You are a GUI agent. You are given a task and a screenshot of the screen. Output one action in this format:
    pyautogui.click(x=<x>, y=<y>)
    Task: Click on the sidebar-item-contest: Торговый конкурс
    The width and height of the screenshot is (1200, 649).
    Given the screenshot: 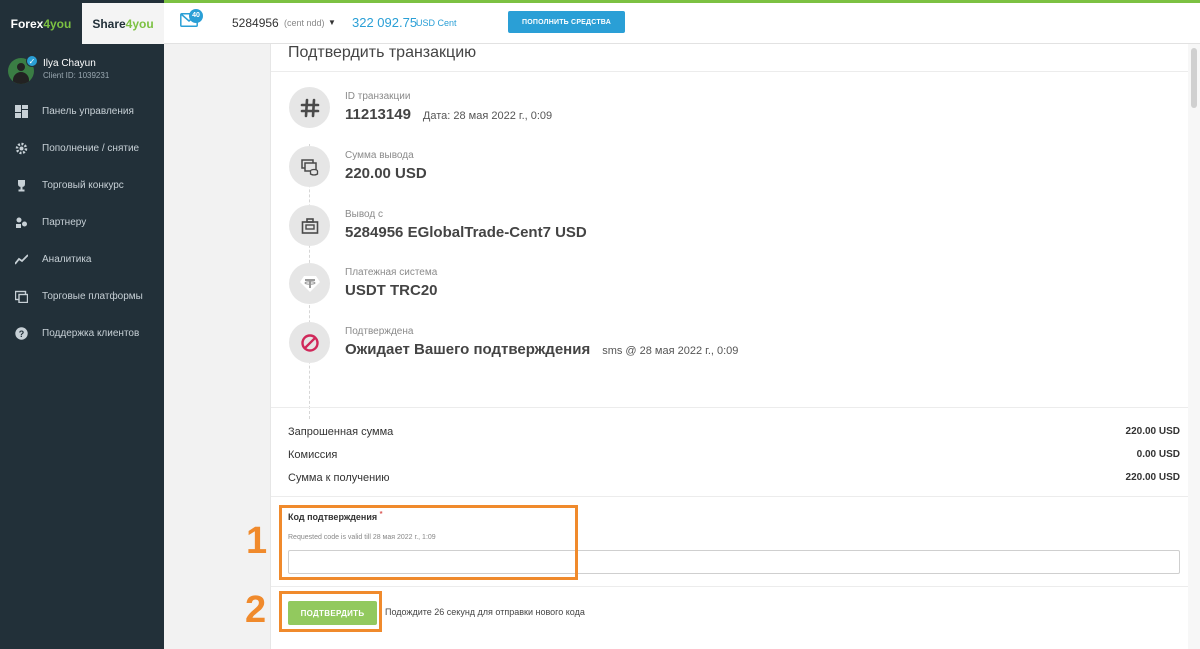 What is the action you would take?
    pyautogui.click(x=82, y=185)
    